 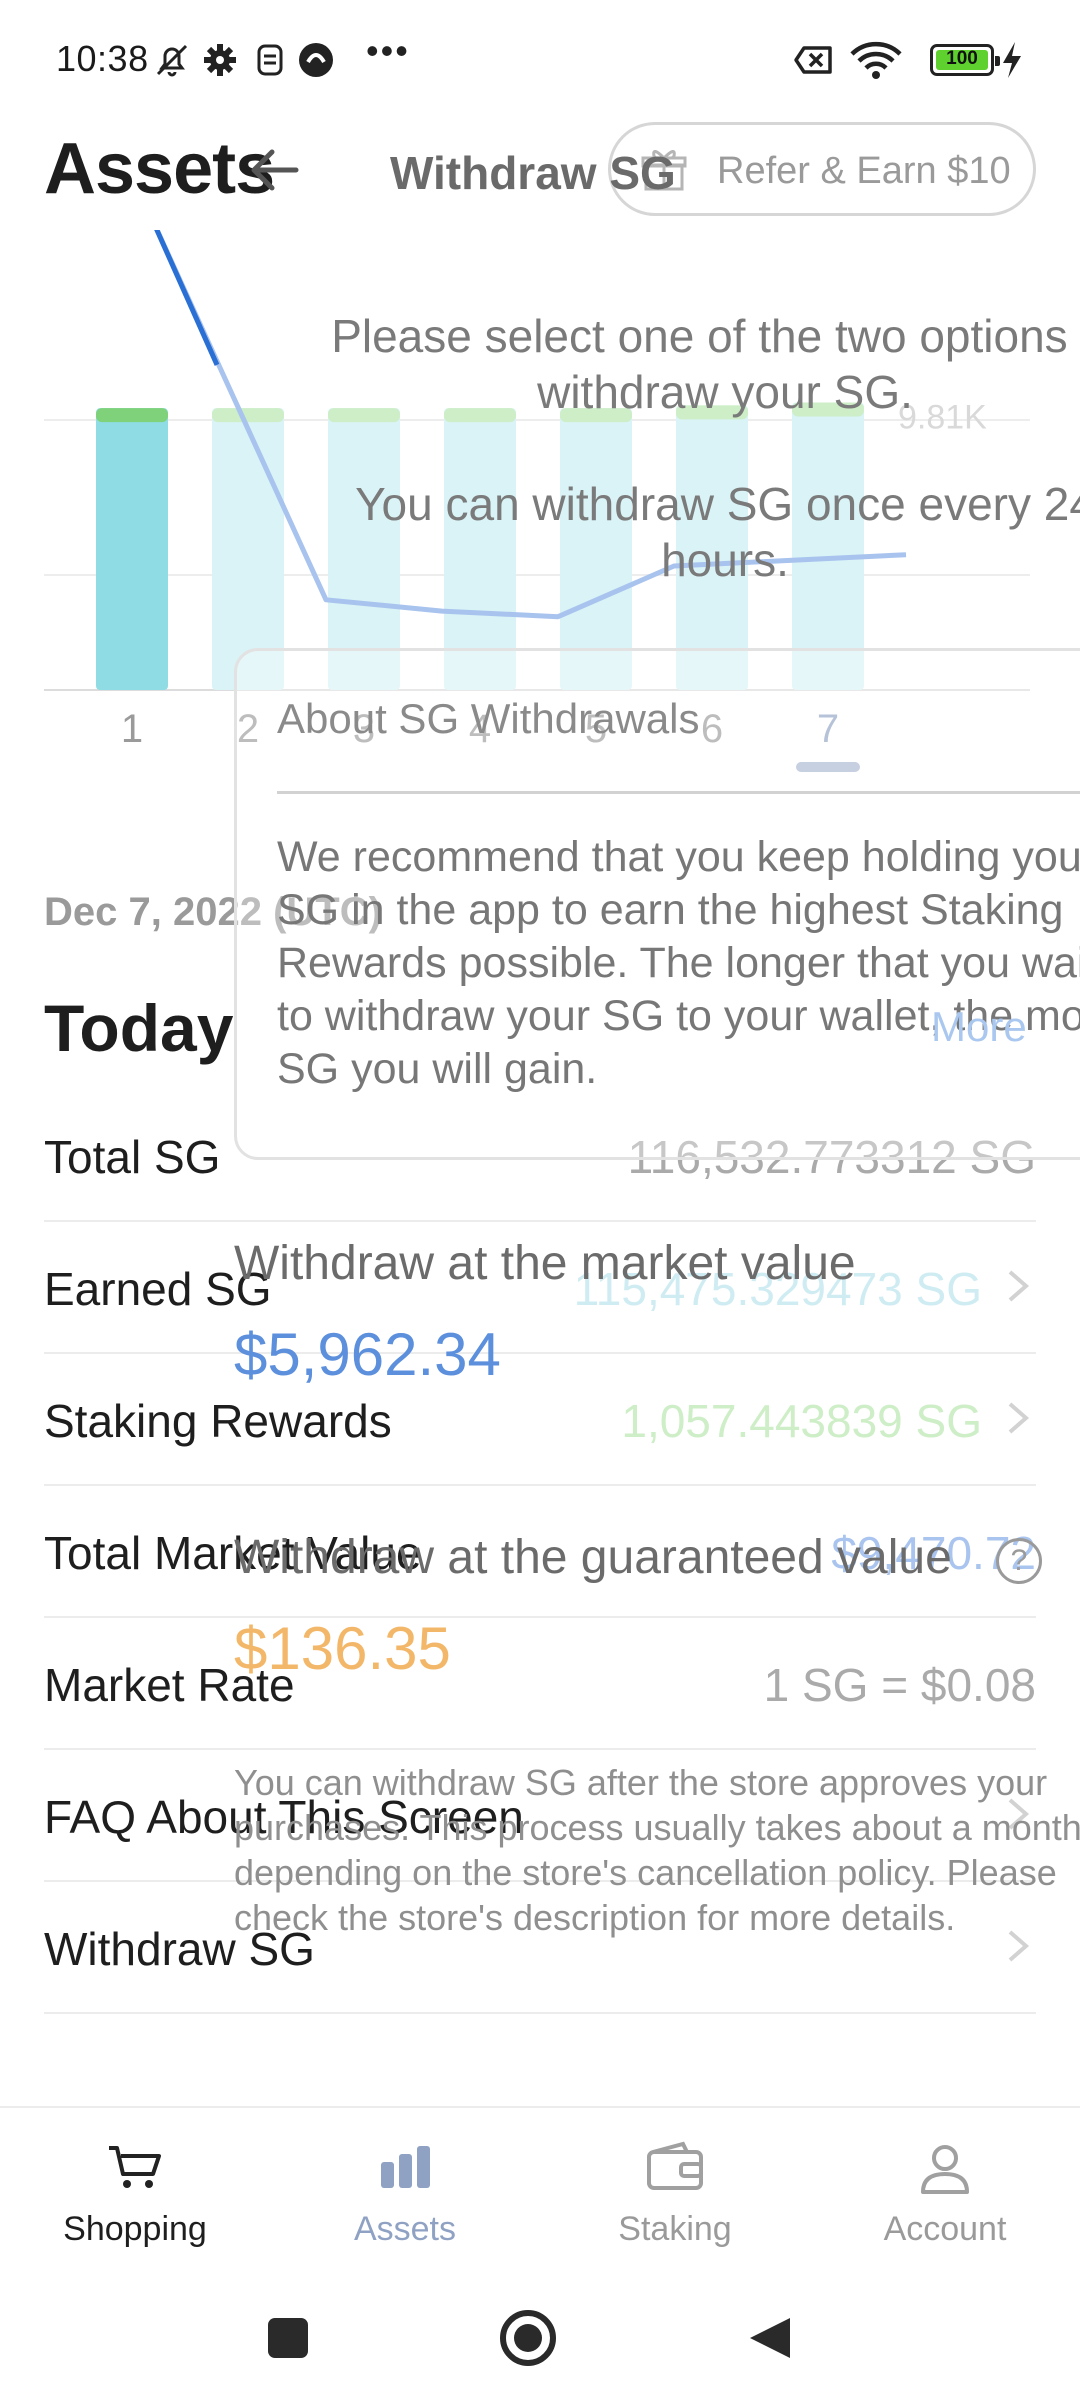 What do you see at coordinates (540, 1552) in the screenshot?
I see `total-market-value-row: Total Market Value $9,470.72` at bounding box center [540, 1552].